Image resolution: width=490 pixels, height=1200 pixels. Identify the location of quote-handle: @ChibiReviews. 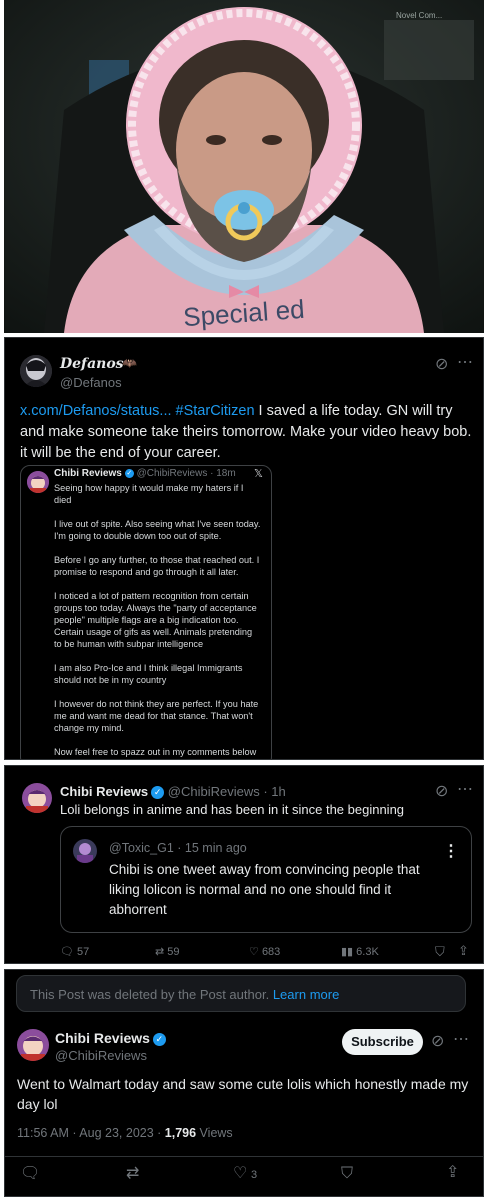
(172, 473).